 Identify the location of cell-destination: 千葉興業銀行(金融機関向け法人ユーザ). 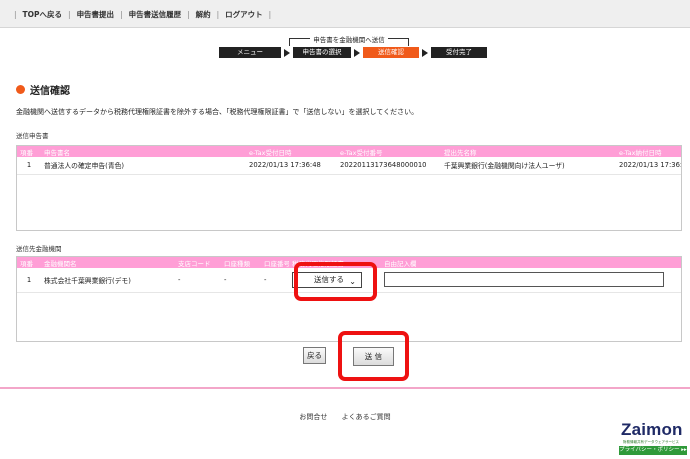
(528, 166).